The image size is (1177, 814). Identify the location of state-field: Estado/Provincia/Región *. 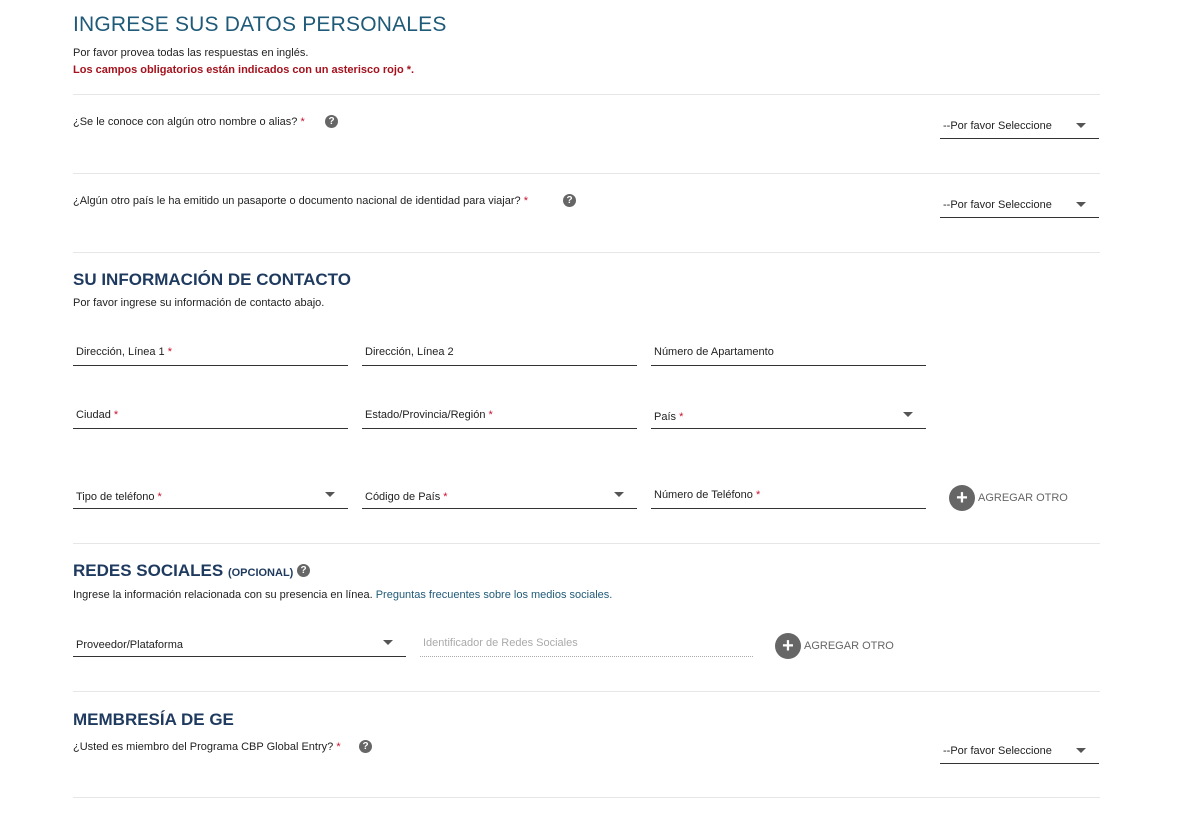
(499, 415).